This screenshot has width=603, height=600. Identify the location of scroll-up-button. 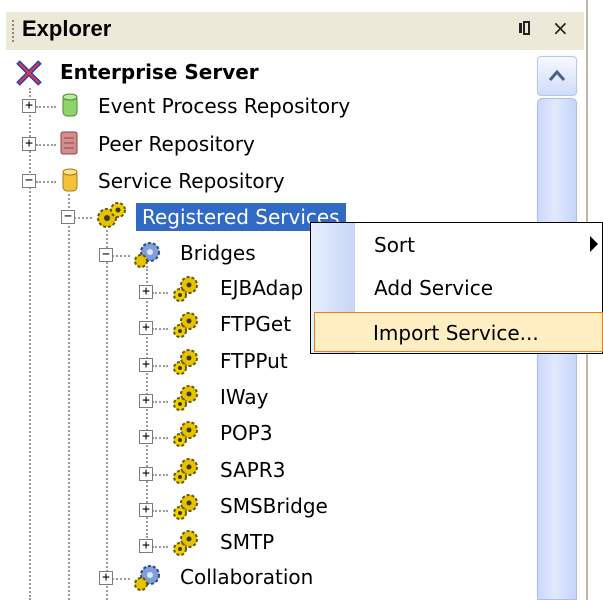
(557, 76).